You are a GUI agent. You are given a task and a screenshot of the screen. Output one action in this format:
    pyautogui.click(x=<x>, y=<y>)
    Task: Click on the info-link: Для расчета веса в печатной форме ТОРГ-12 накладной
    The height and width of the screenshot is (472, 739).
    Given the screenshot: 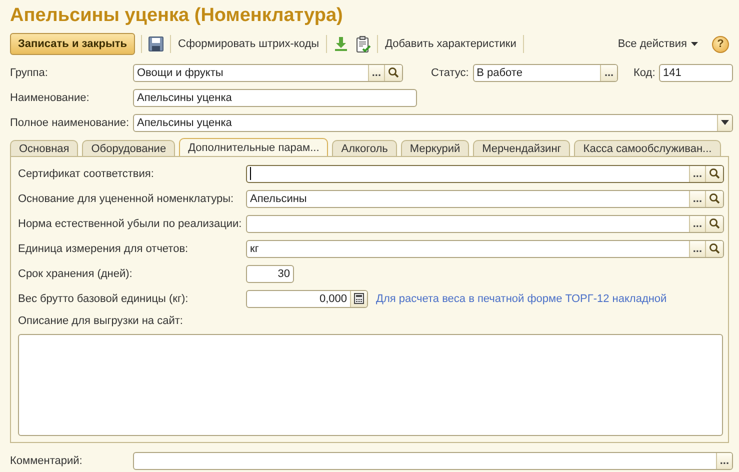 What is the action you would take?
    pyautogui.click(x=521, y=298)
    